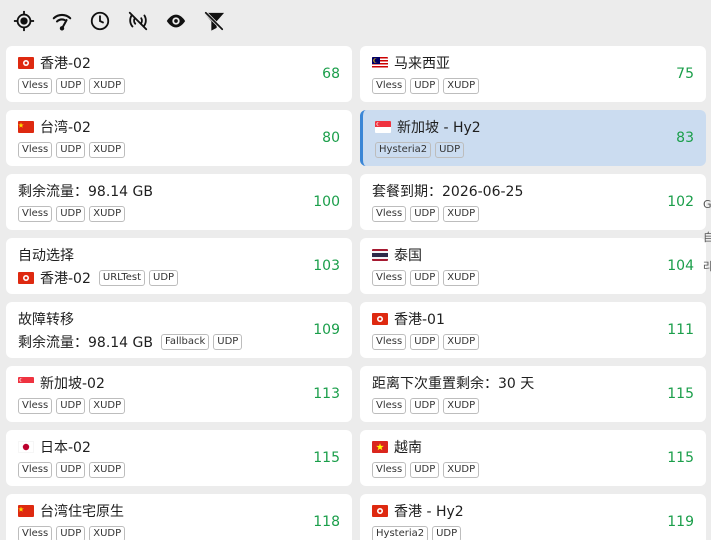  What do you see at coordinates (179, 383) in the screenshot?
I see `proxy-name-row: 新加坡-02` at bounding box center [179, 383].